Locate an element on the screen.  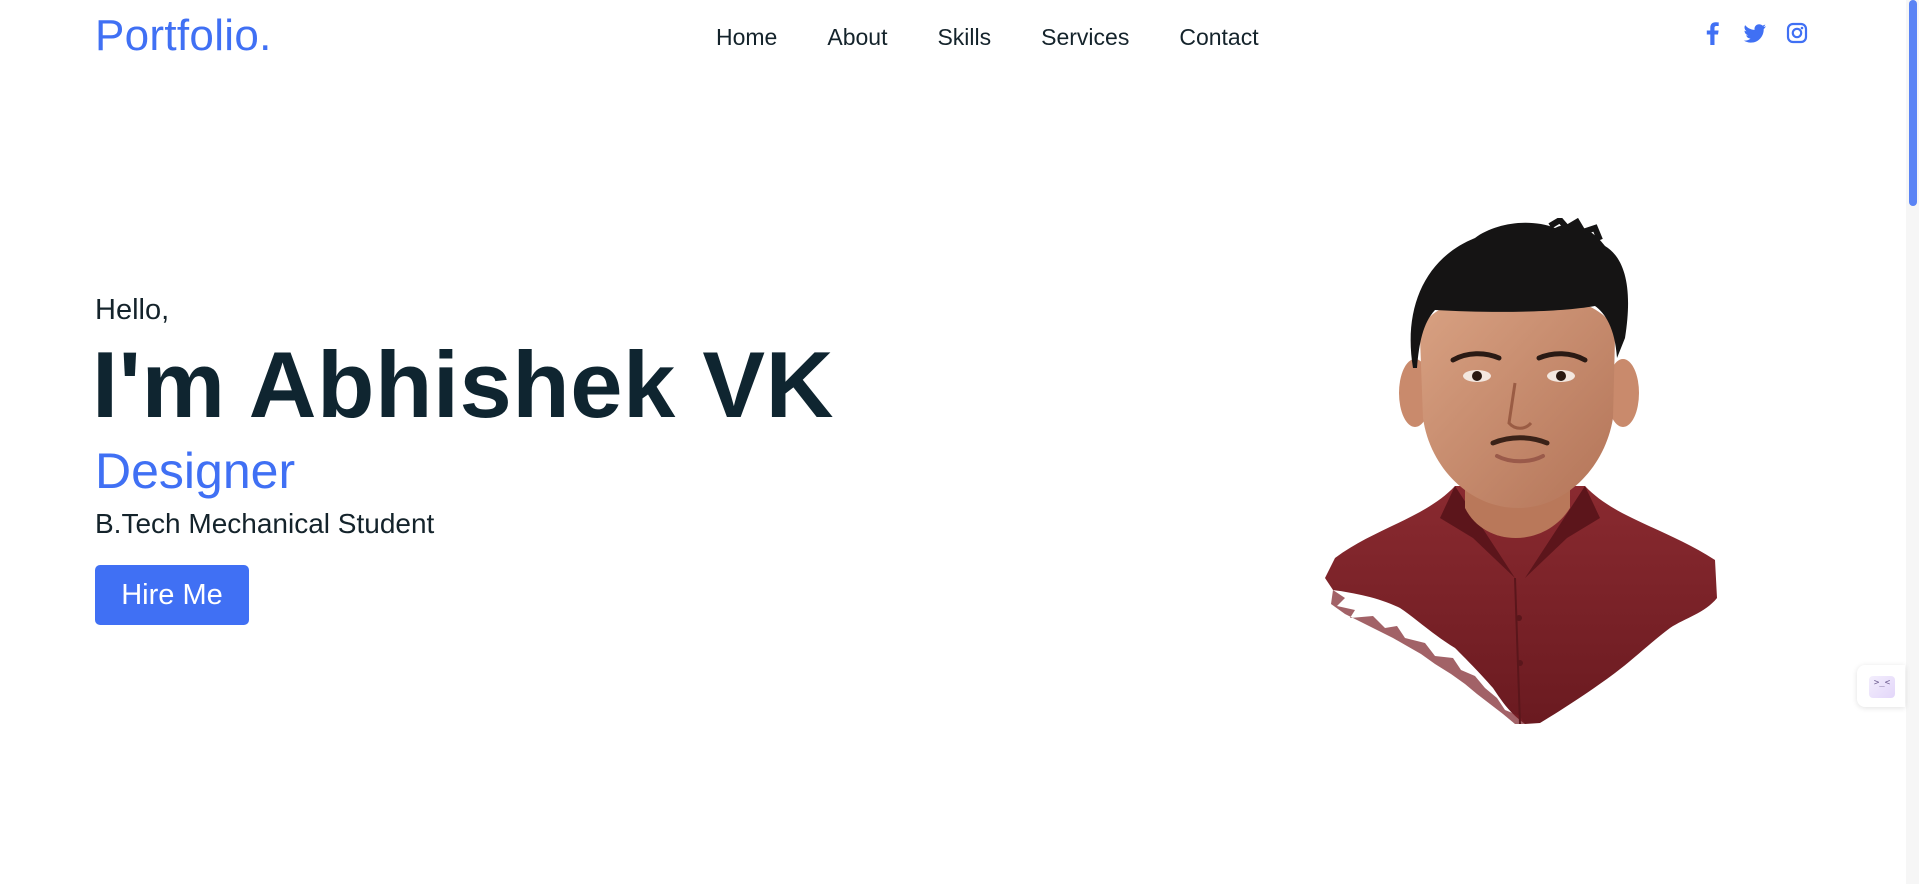
floating-widget: >_< is located at coordinates (1881, 686).